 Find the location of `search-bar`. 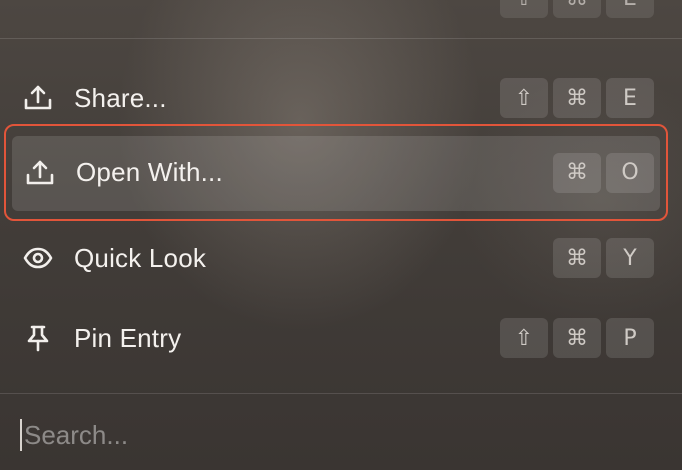

search-bar is located at coordinates (340, 435).